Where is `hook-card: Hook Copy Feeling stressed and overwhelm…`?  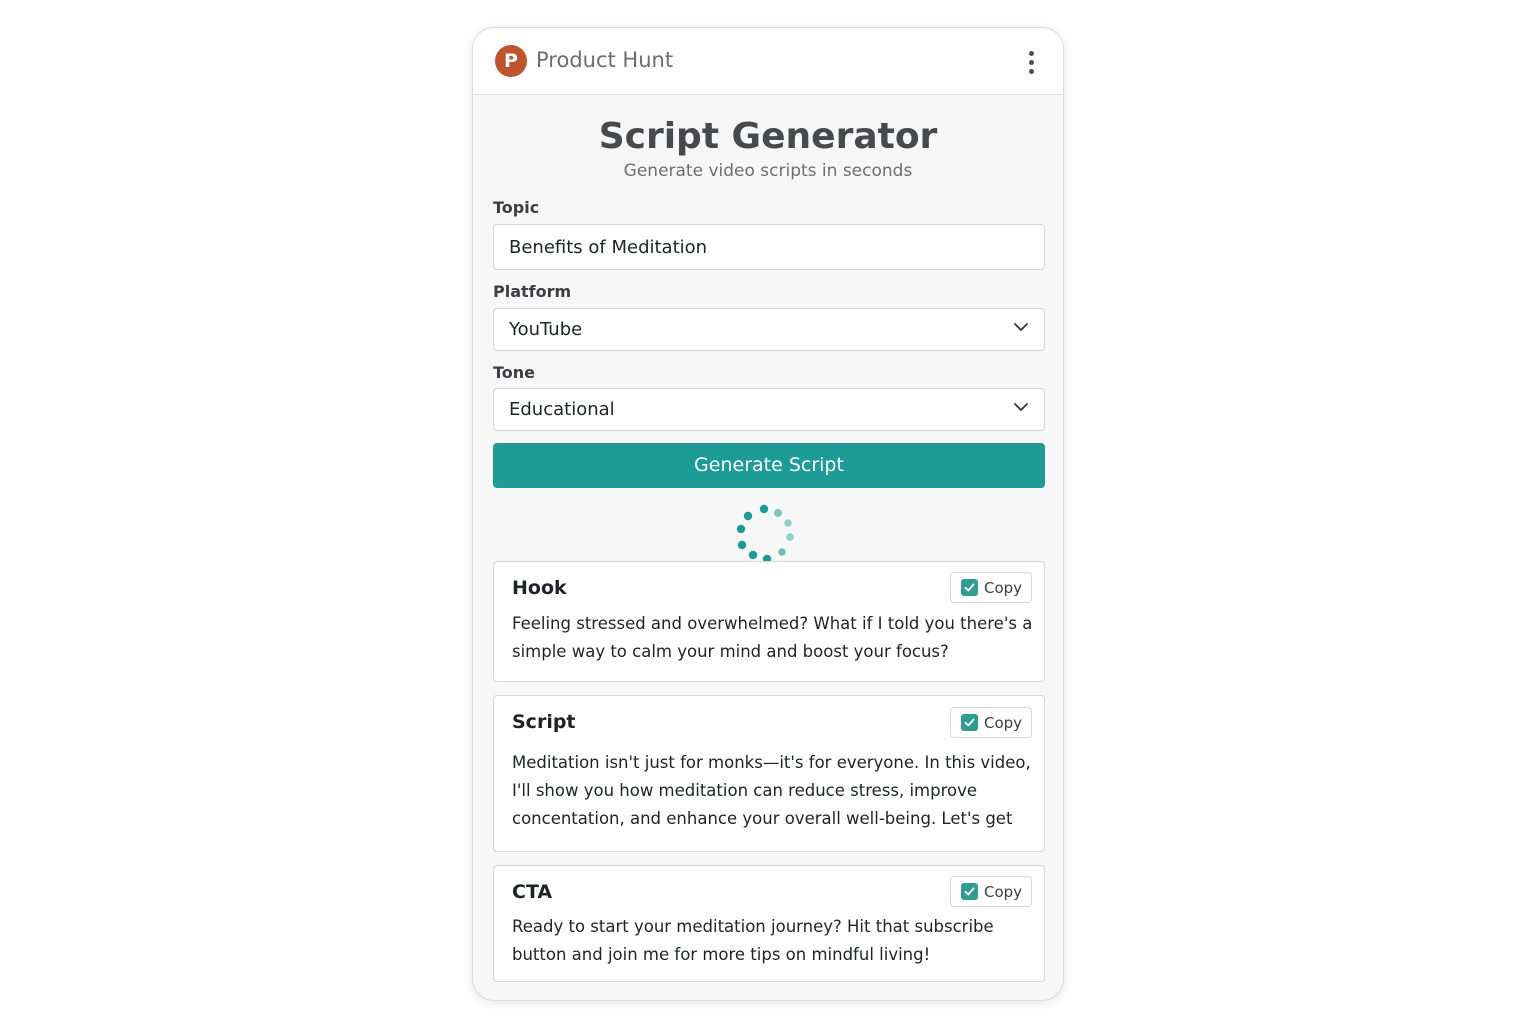 hook-card: Hook Copy Feeling stressed and overwhelm… is located at coordinates (769, 621).